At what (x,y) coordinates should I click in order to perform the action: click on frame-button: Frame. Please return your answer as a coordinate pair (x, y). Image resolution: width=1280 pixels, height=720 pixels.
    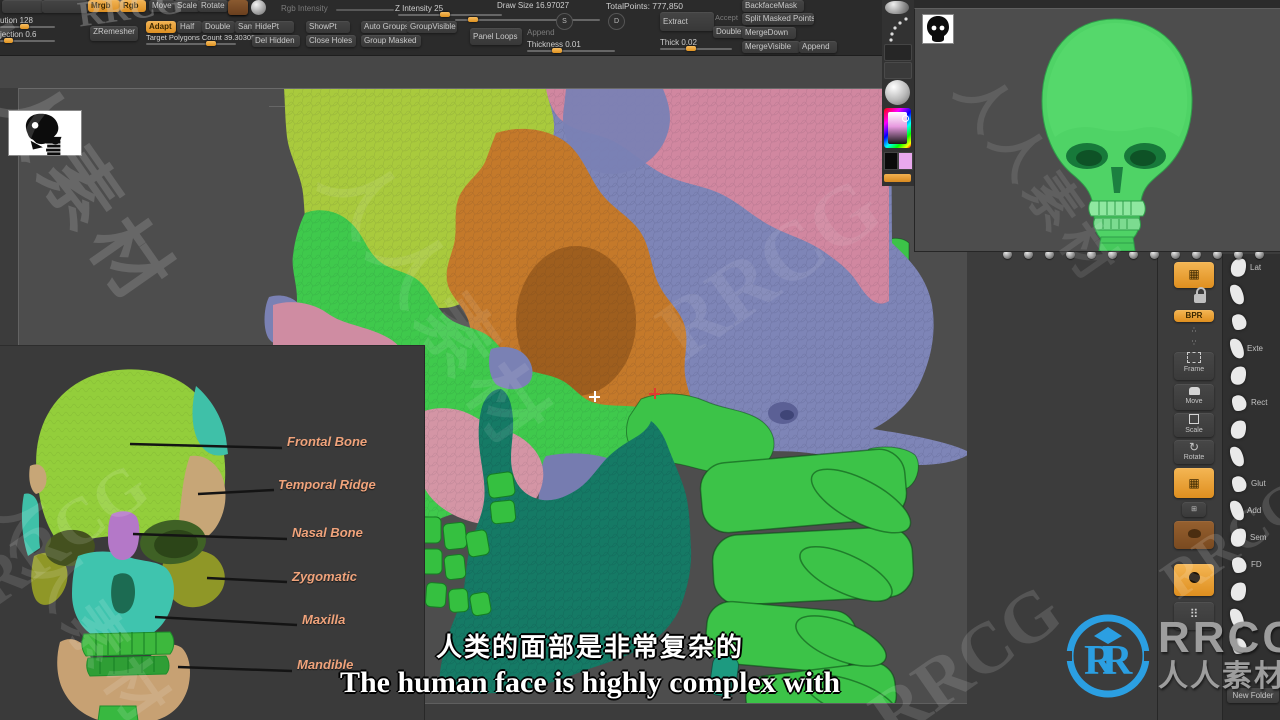
    Looking at the image, I should click on (1194, 366).